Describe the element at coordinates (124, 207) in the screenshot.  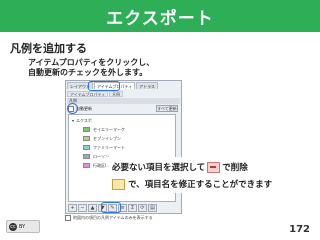
I see `legend-toolbar: + − ▲ ▼ ✎ ≡ Σ ⟳ ▤` at that location.